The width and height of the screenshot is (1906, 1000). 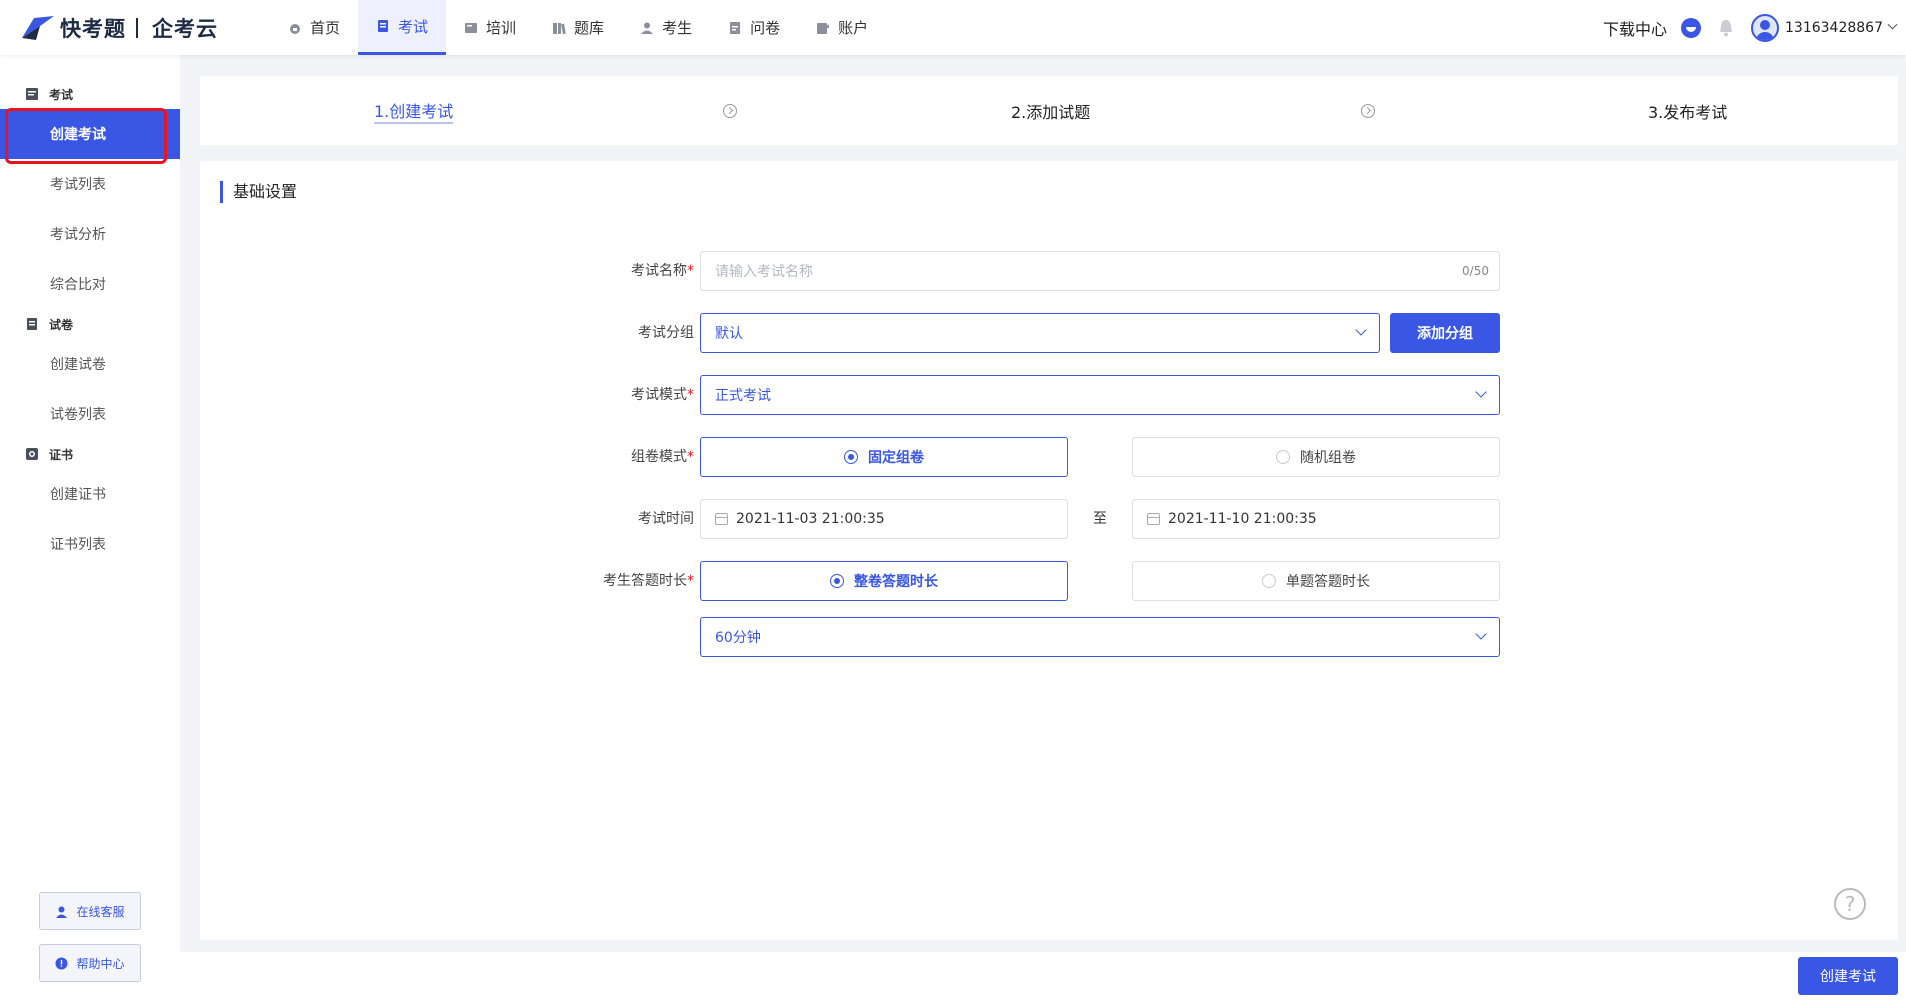 I want to click on compose-mode-label: 组卷模式*, so click(x=662, y=457).